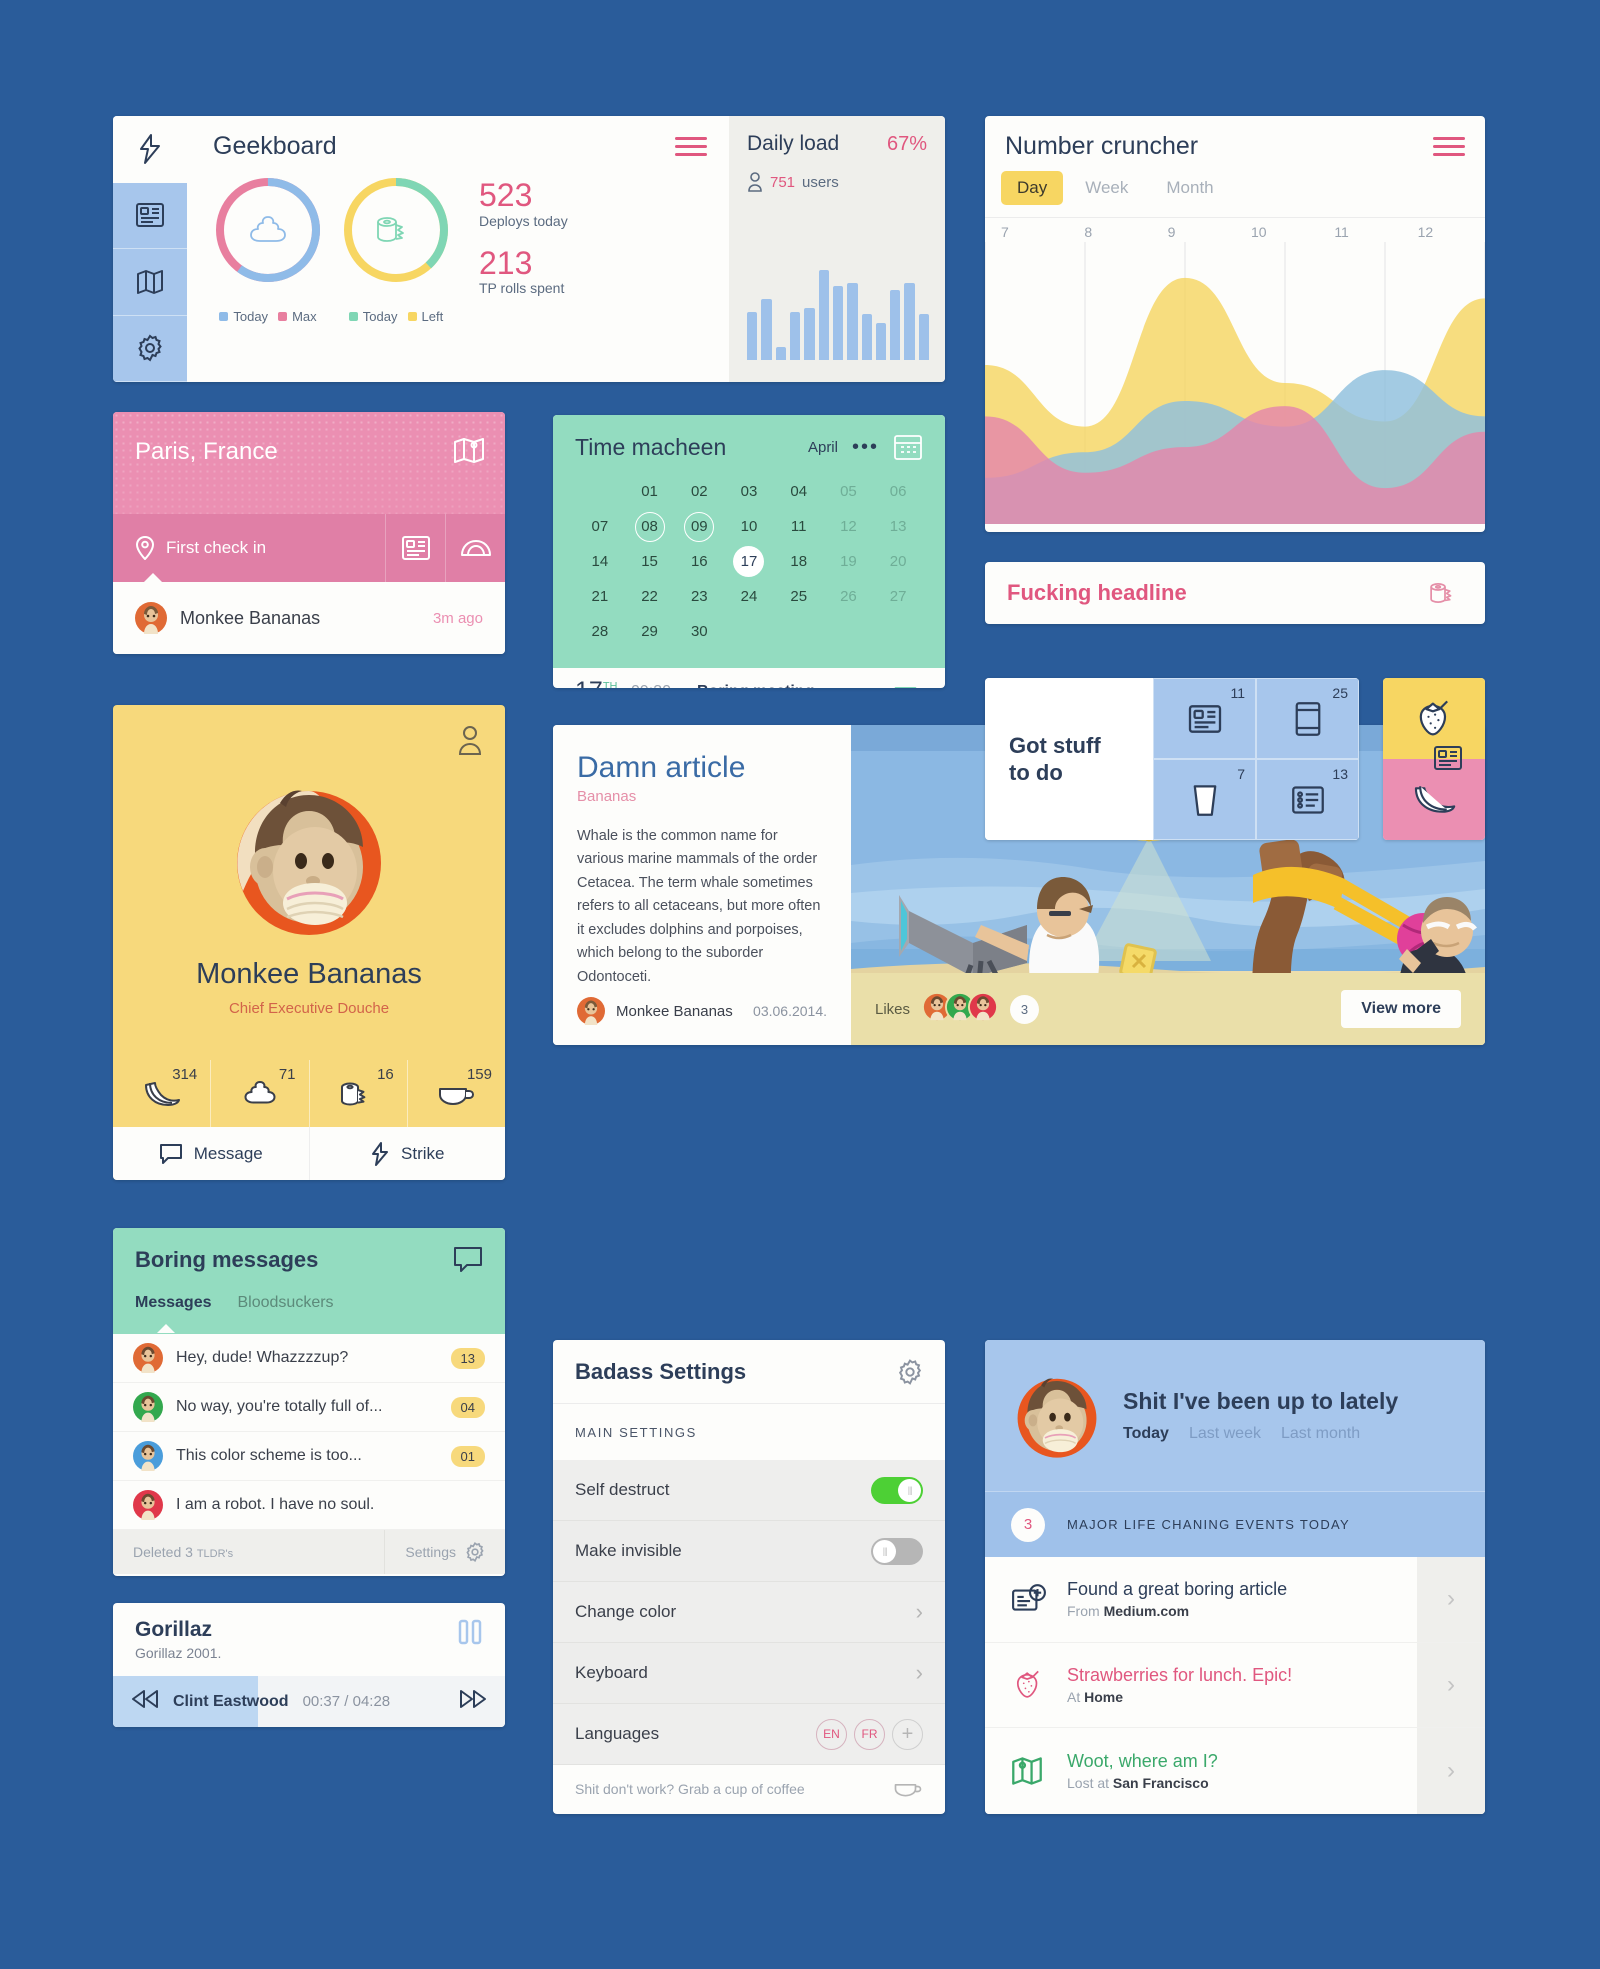 The width and height of the screenshot is (1600, 1969). Describe the element at coordinates (150, 149) in the screenshot. I see `sidebar-item-lightning` at that location.